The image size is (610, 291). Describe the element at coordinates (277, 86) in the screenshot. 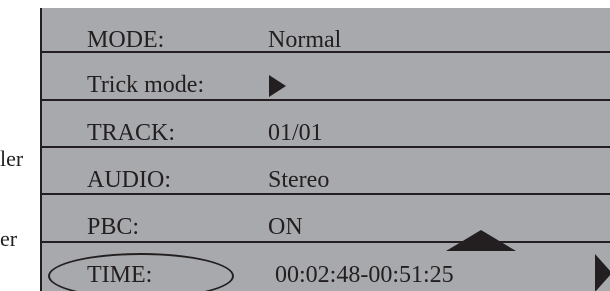

I see `play-icon` at that location.